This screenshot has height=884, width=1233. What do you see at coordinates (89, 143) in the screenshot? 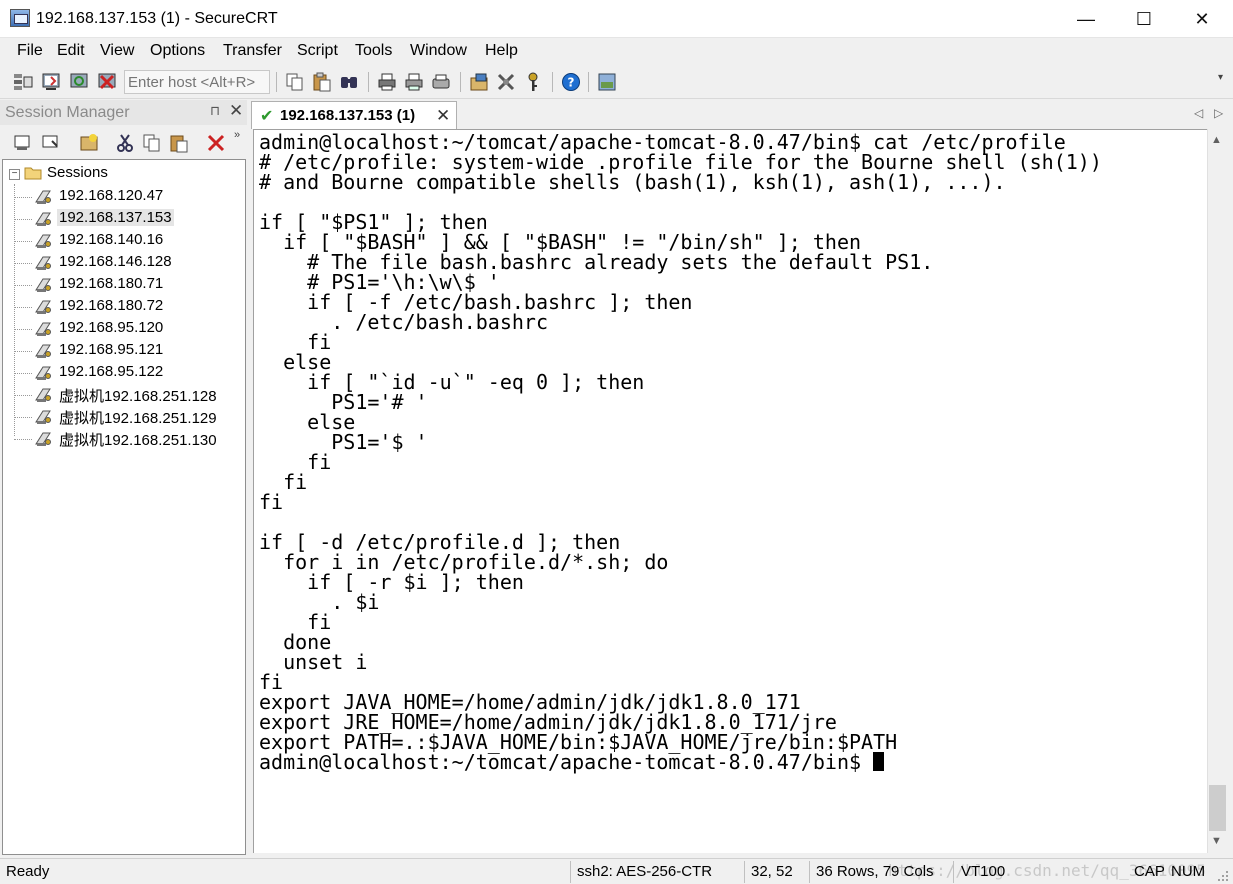
I see `sm-new-session-icon` at bounding box center [89, 143].